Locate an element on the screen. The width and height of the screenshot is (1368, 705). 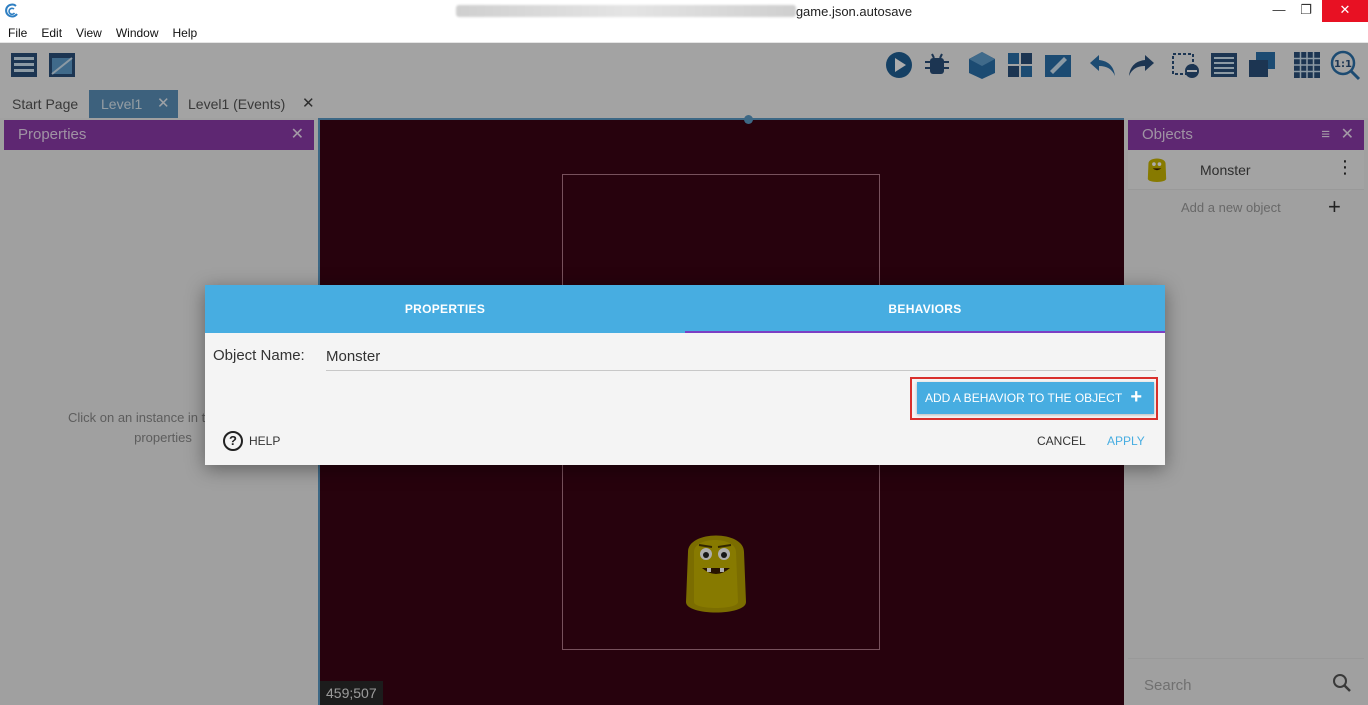
tab-behaviors: BEHAVIORS is located at coordinates (925, 309).